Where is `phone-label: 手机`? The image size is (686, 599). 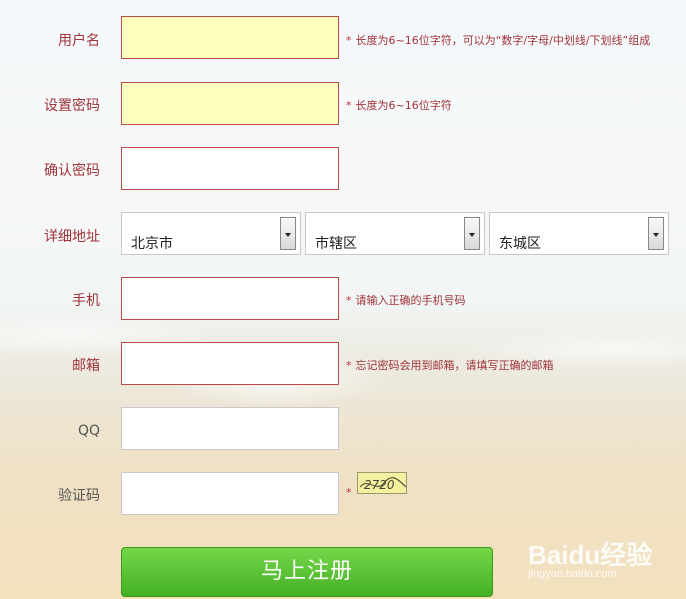 phone-label: 手机 is located at coordinates (86, 301).